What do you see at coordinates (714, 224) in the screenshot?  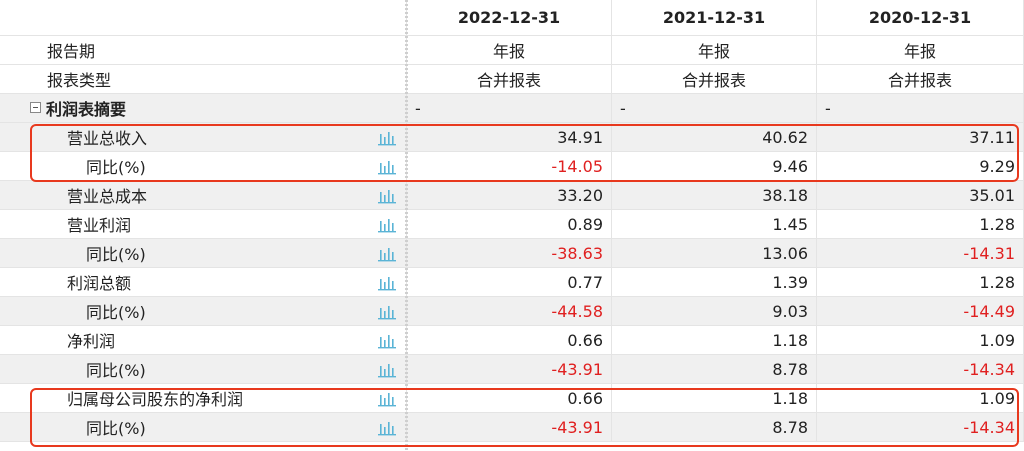 I see `cell-value: 1.45` at bounding box center [714, 224].